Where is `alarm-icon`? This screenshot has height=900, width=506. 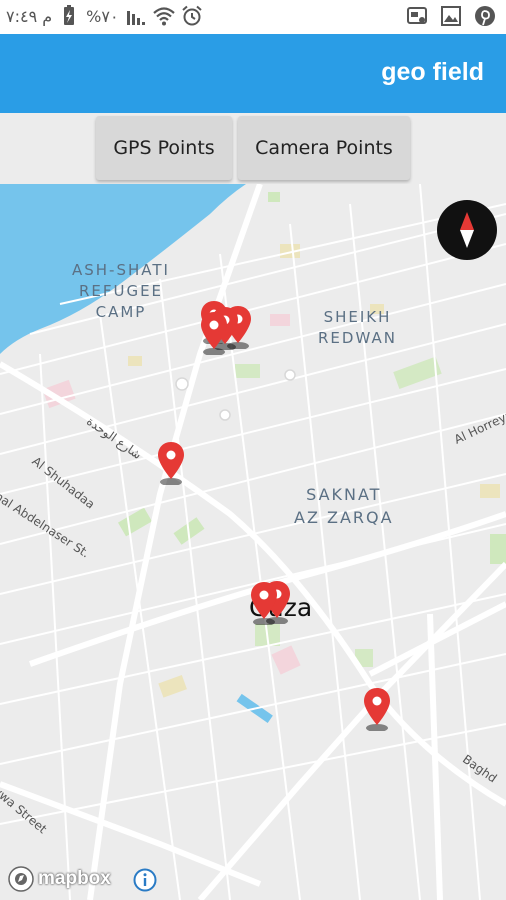
alarm-icon is located at coordinates (191, 15).